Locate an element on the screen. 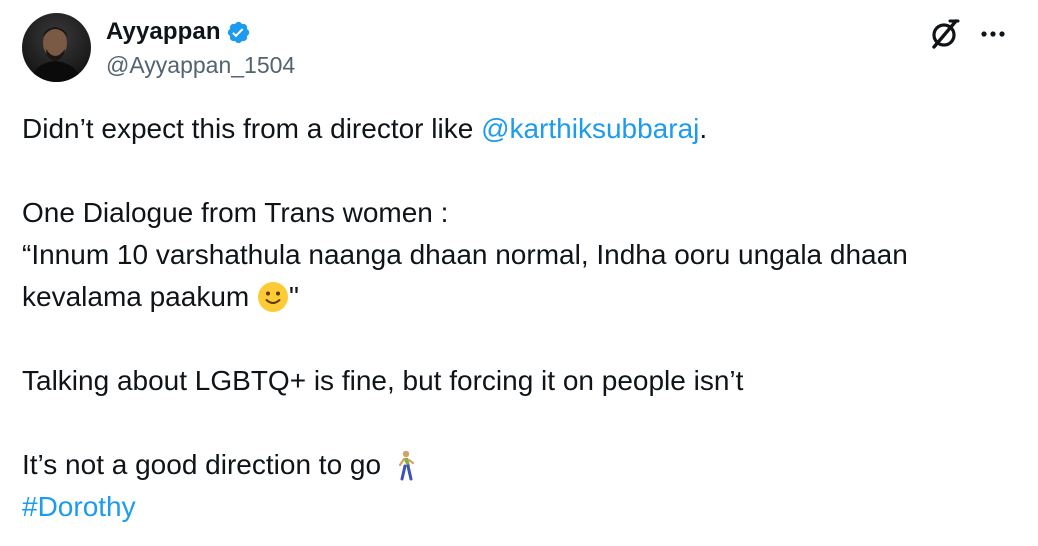 Image resolution: width=1038 pixels, height=546 pixels. slightly-smiling-face-emoji is located at coordinates (273, 297).